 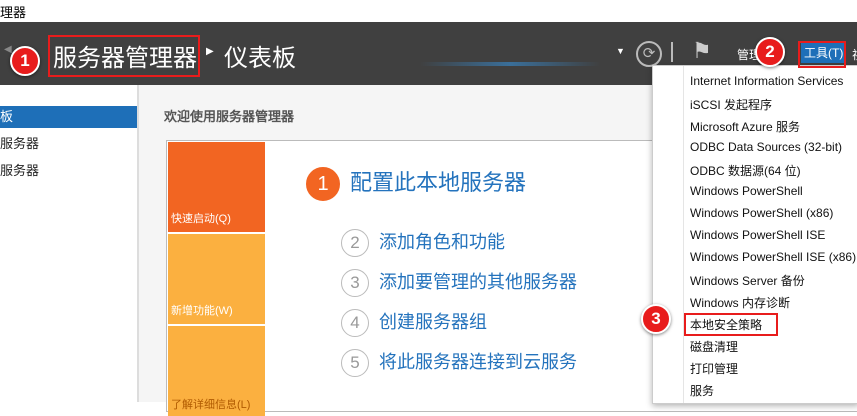 I want to click on menu-item: Microsoft Azure 服务, so click(x=745, y=126).